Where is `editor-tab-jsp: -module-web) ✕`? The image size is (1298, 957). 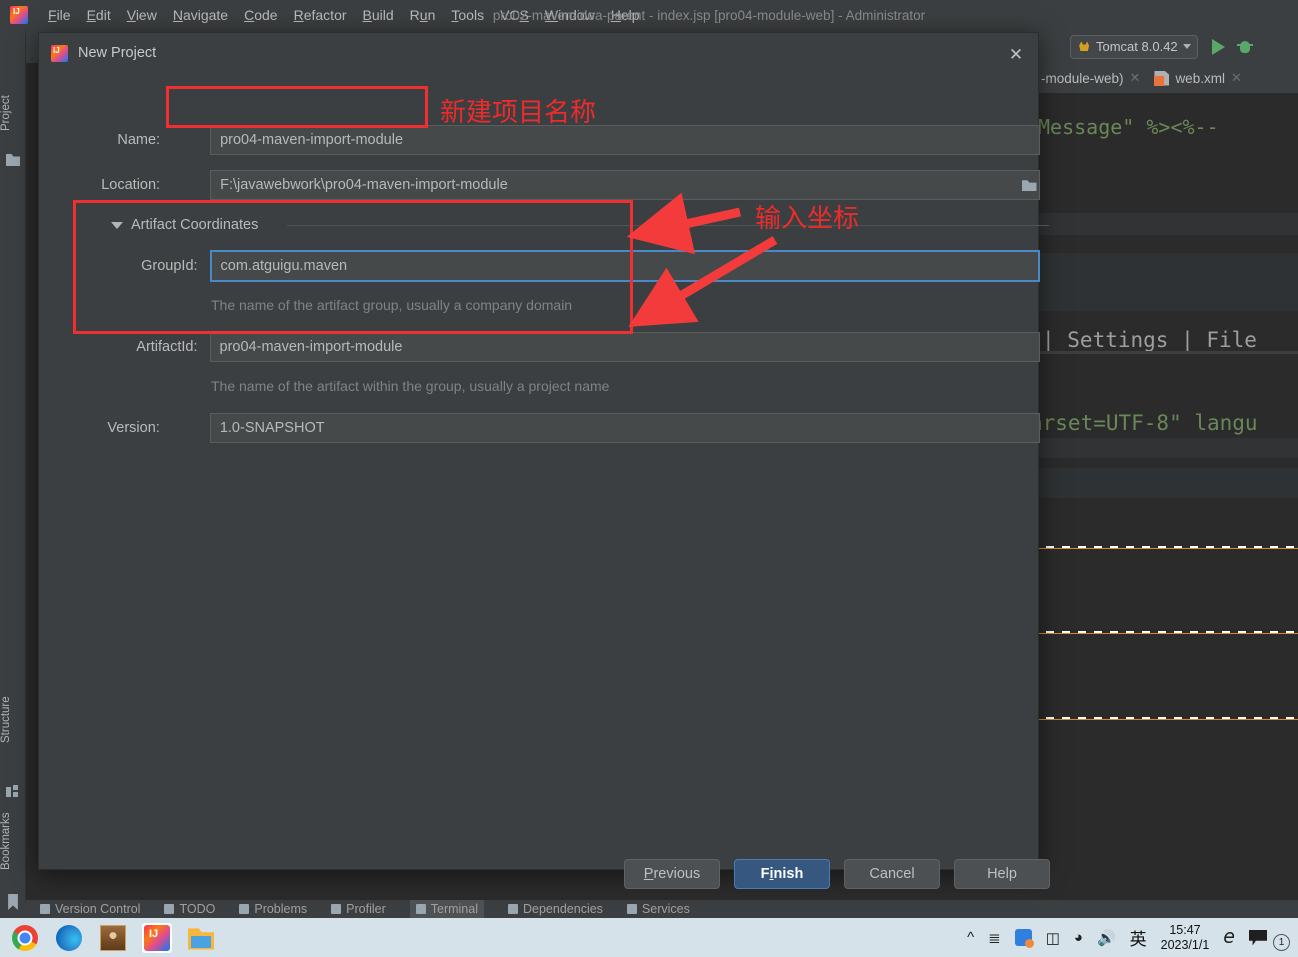
editor-tab-jsp: -module-web) ✕ is located at coordinates (1090, 78).